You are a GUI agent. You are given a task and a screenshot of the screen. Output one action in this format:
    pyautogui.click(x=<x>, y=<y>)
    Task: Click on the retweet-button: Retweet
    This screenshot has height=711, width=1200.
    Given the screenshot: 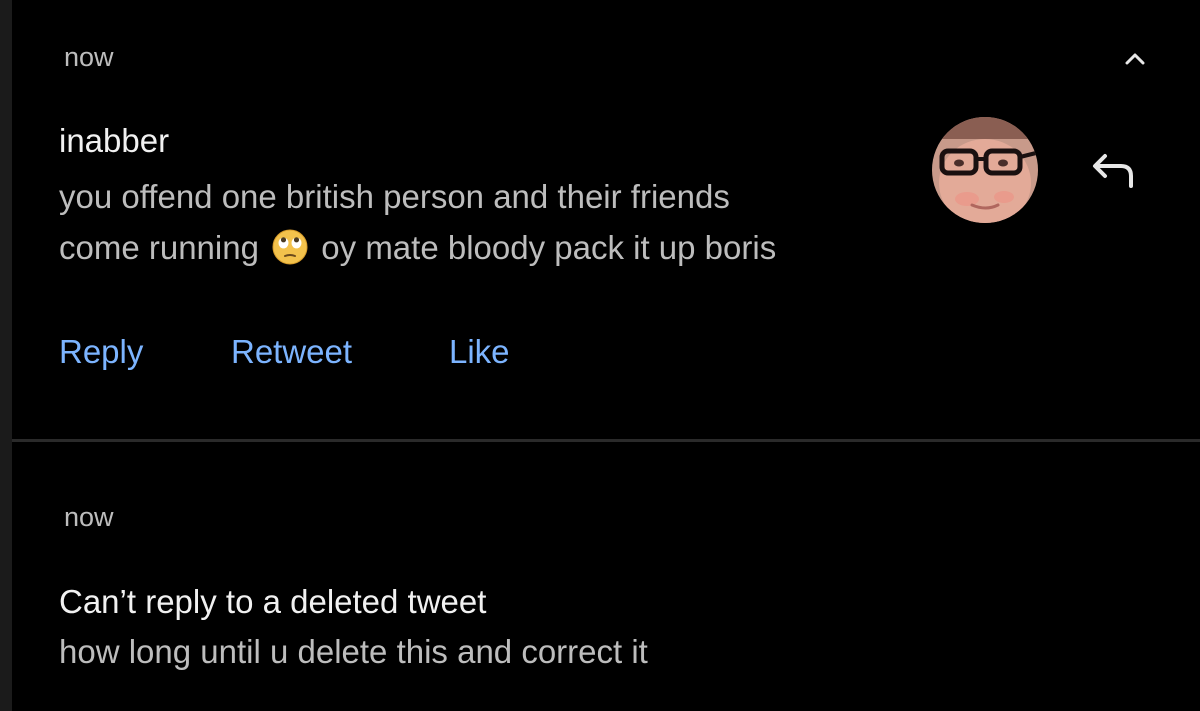 What is the action you would take?
    pyautogui.click(x=291, y=351)
    